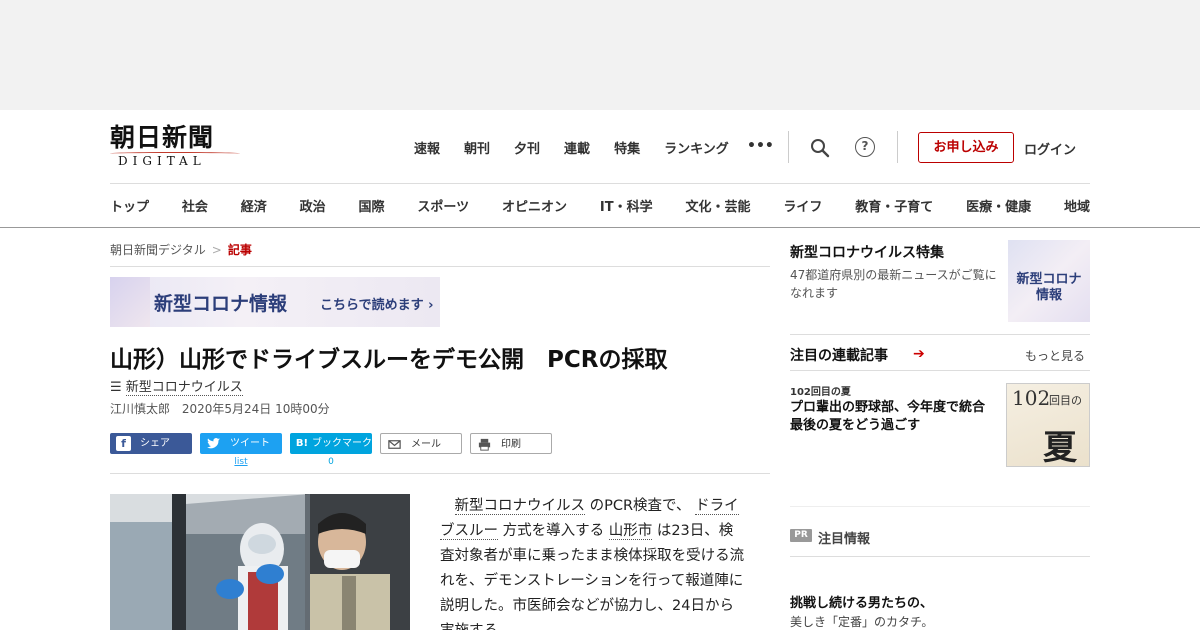 This screenshot has width=1200, height=630. I want to click on body-text-1: のPCR検査で、, so click(640, 506).